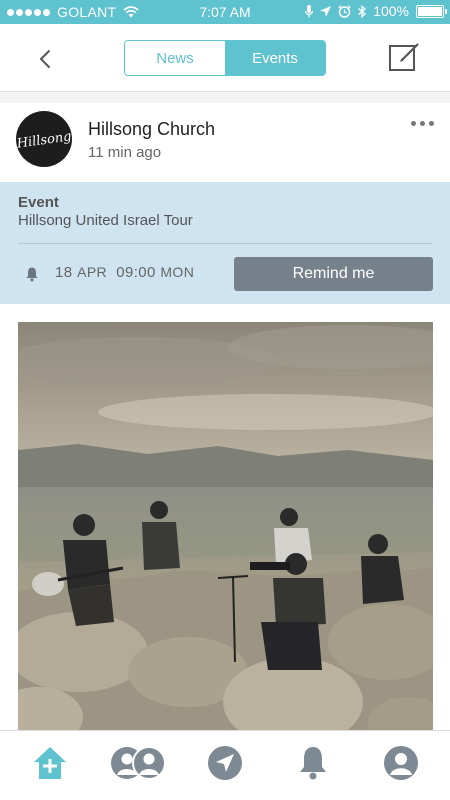 The width and height of the screenshot is (450, 800). I want to click on event-date: 18 APR 09:00 MON, so click(124, 272).